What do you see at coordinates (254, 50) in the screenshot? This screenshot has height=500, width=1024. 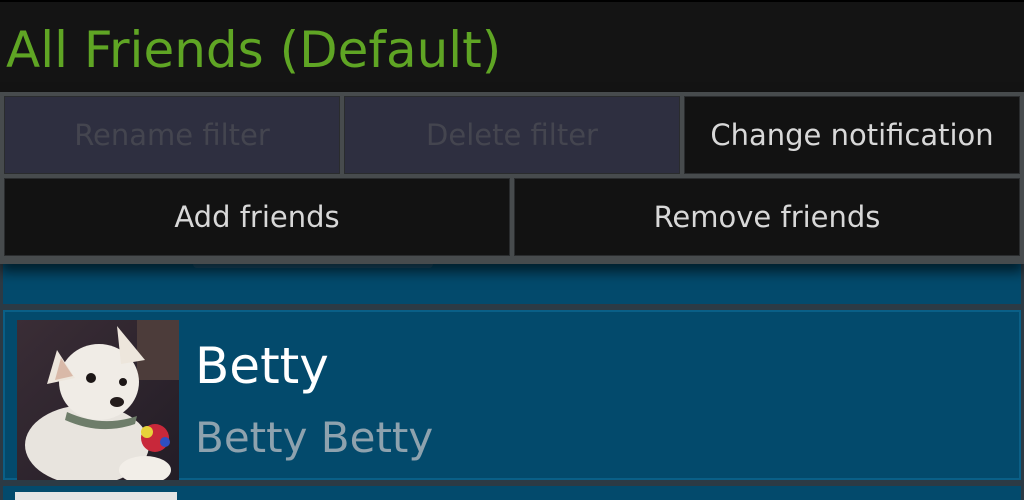 I see `page-title: All Friends (Default)` at bounding box center [254, 50].